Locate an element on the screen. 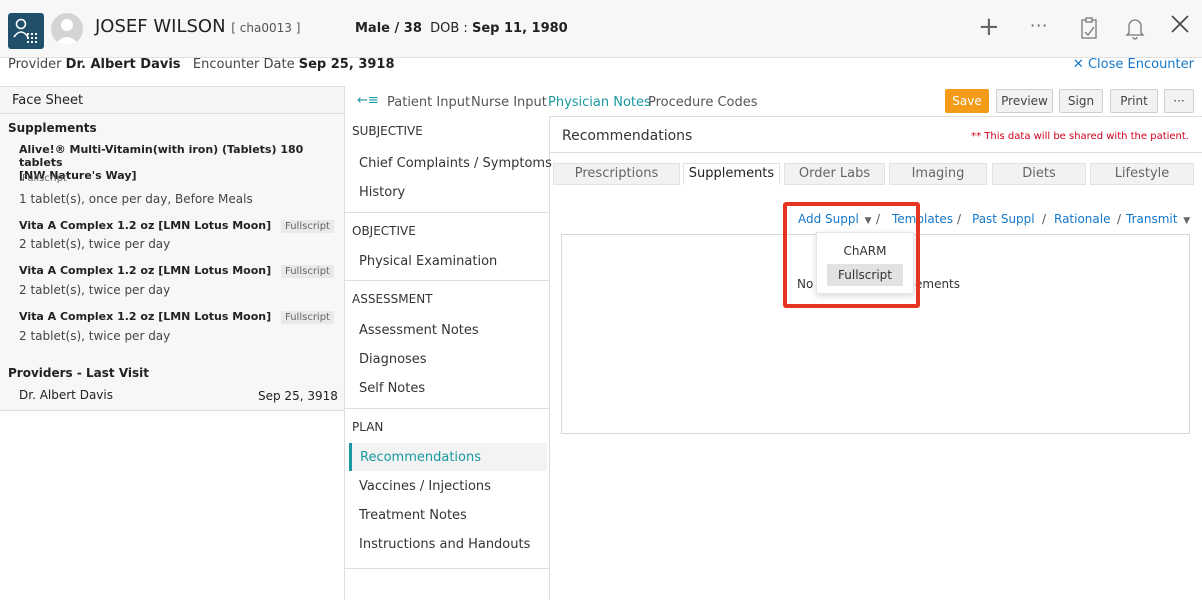 The width and height of the screenshot is (1202, 600). transmit-dropdown: Transmit ▼ is located at coordinates (1158, 219).